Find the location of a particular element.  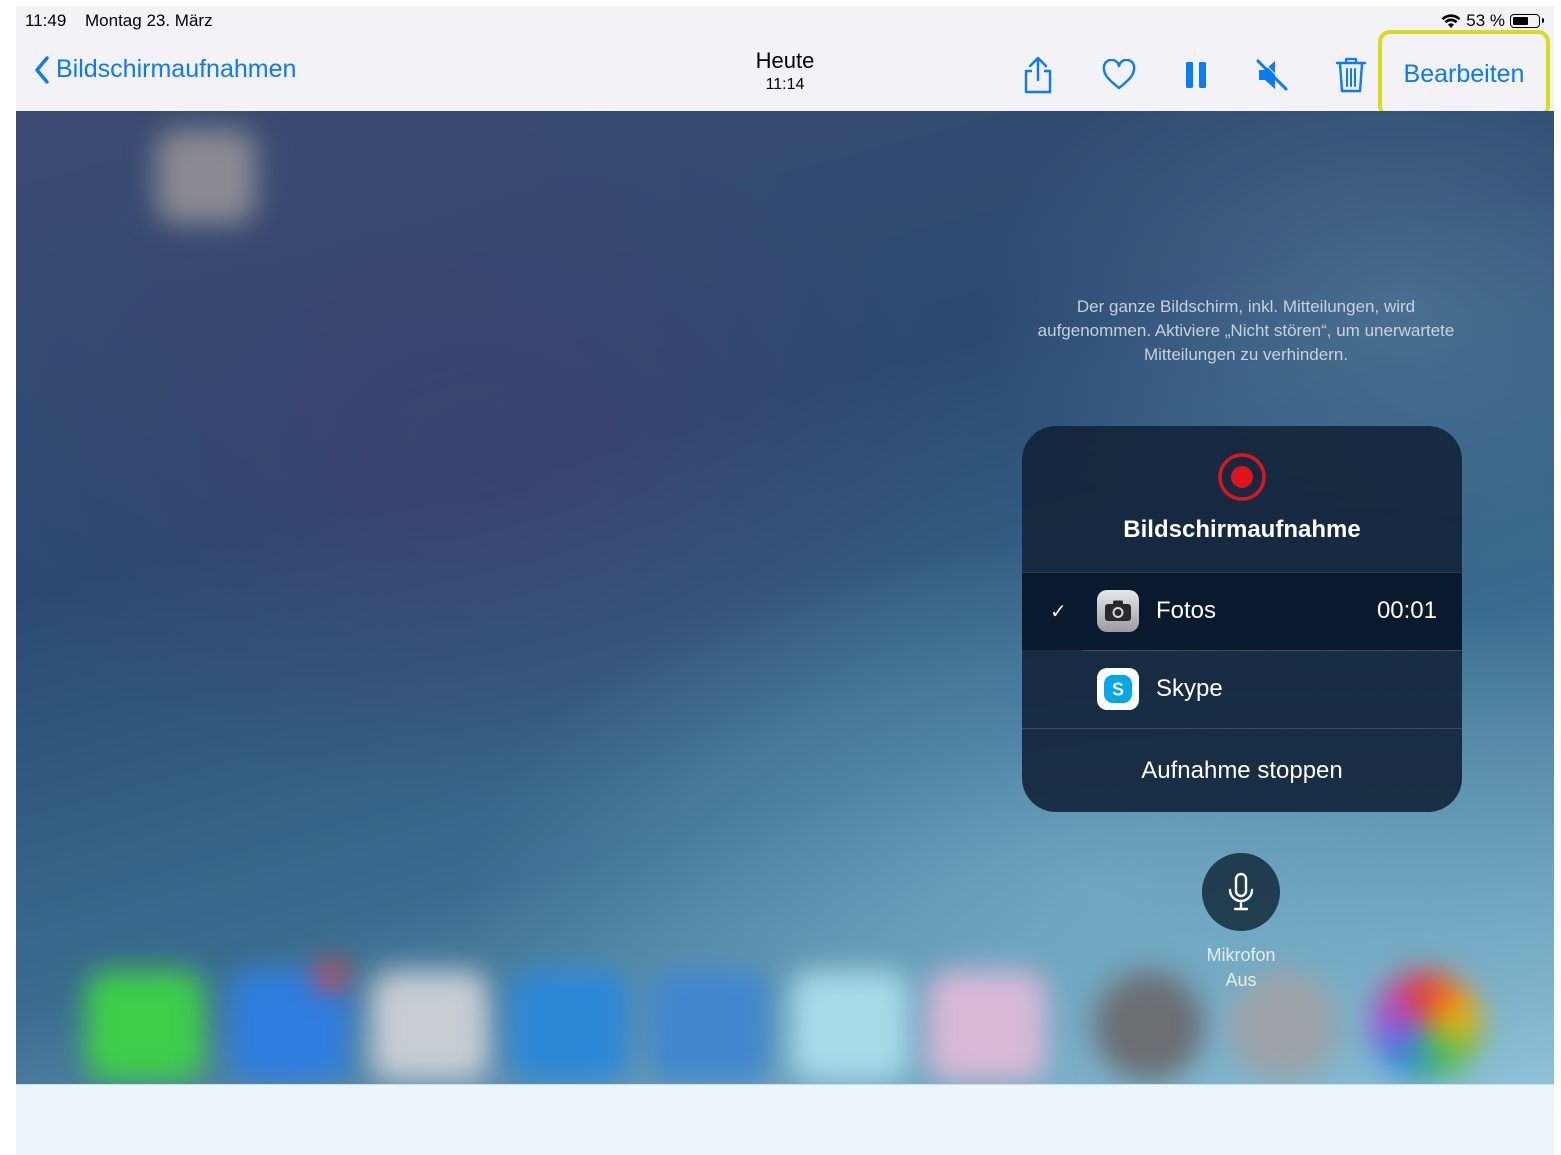

checkmark-icon: ✓ is located at coordinates (1058, 611).